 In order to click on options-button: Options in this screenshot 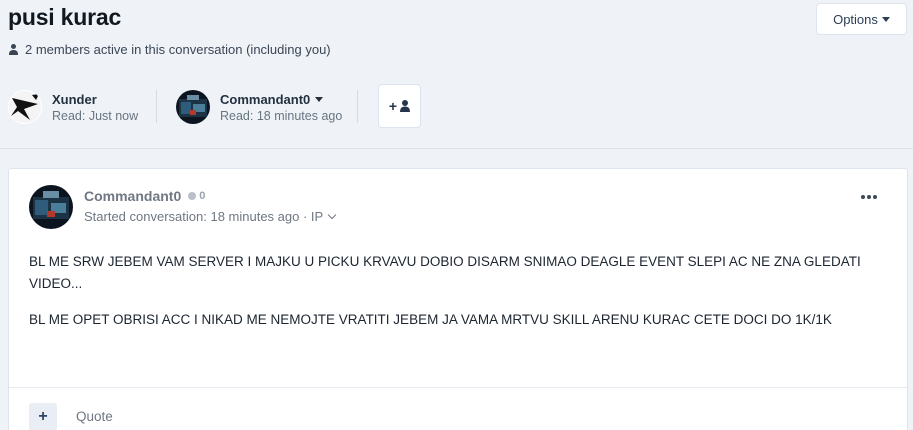, I will do `click(861, 19)`.